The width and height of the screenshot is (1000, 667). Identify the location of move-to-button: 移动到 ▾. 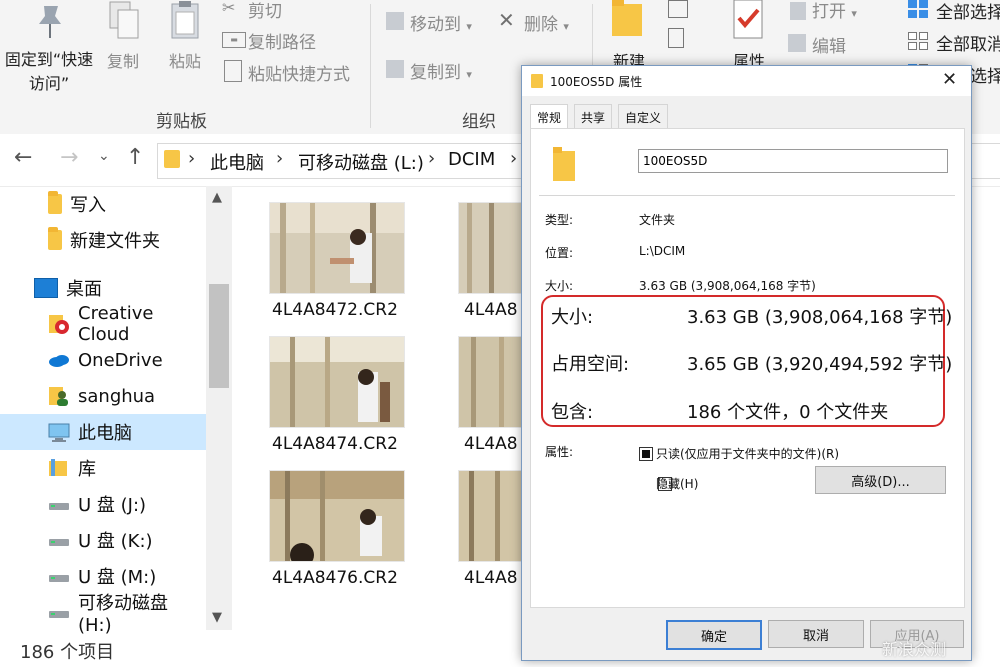
(441, 22).